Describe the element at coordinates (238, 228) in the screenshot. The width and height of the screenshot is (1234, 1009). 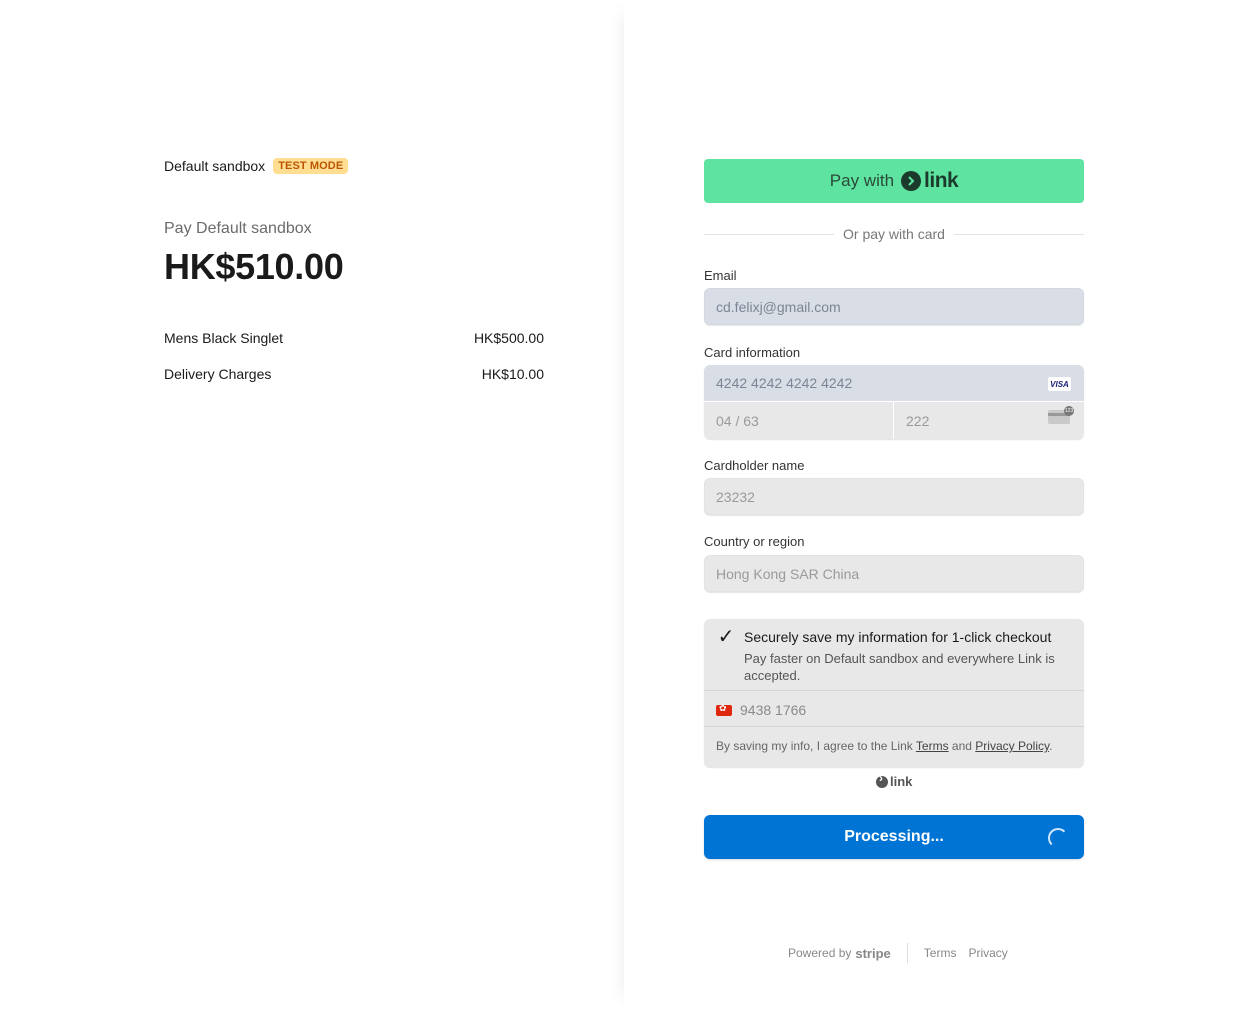
I see `pay-label: Pay Default sandbox` at that location.